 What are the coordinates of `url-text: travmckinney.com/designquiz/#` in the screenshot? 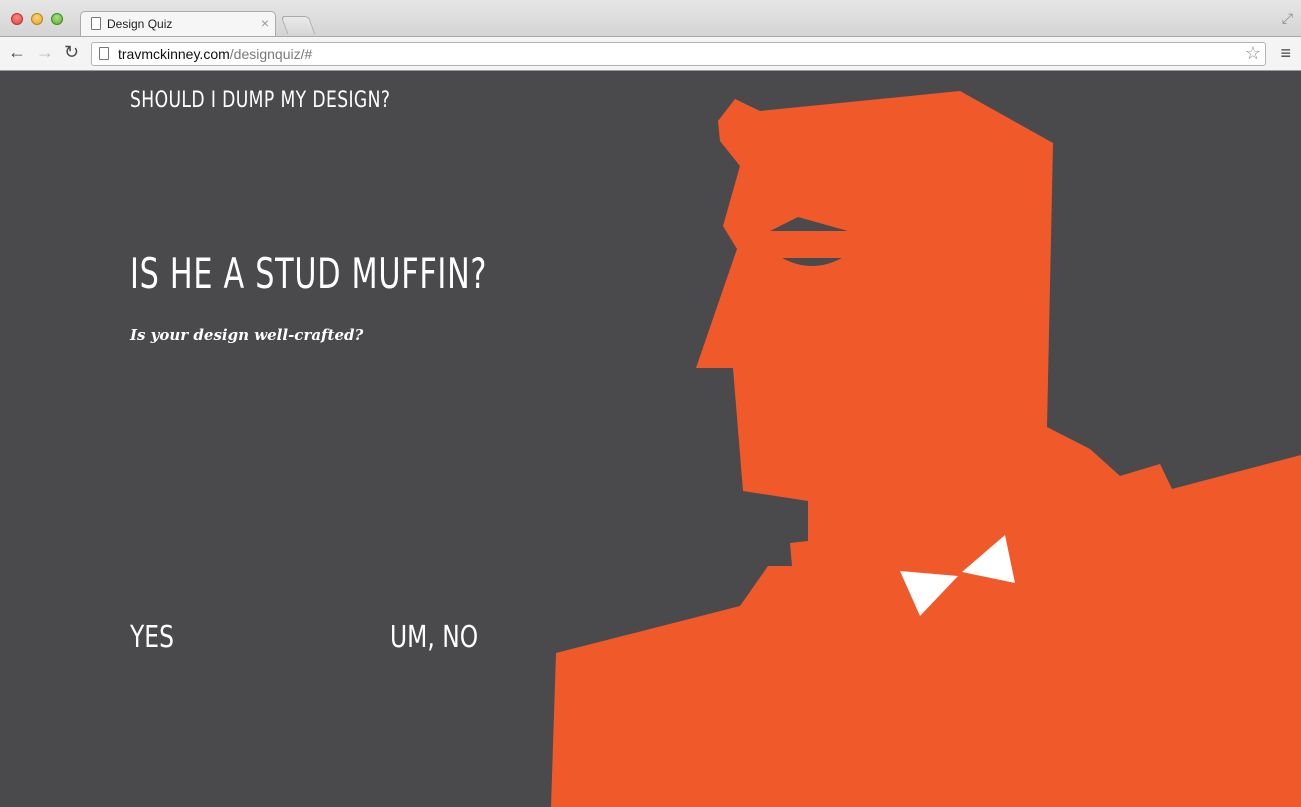 It's located at (215, 54).